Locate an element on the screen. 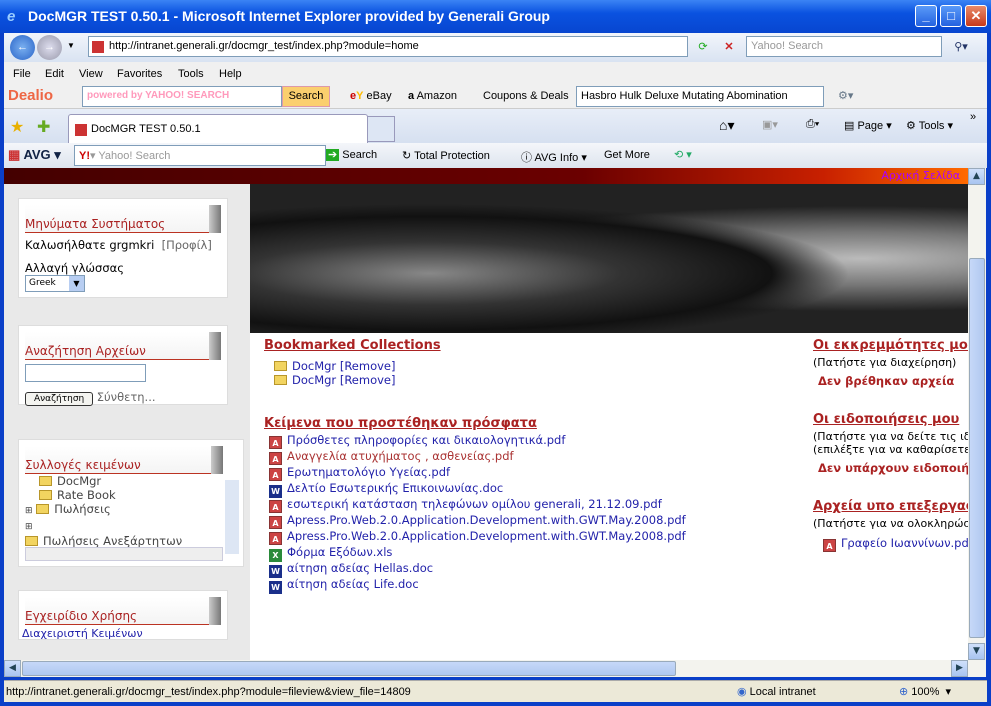 The width and height of the screenshot is (991, 706). checkedout-item: A Γραφείο Ιωαννίνων.pdf is located at coordinates (895, 544).